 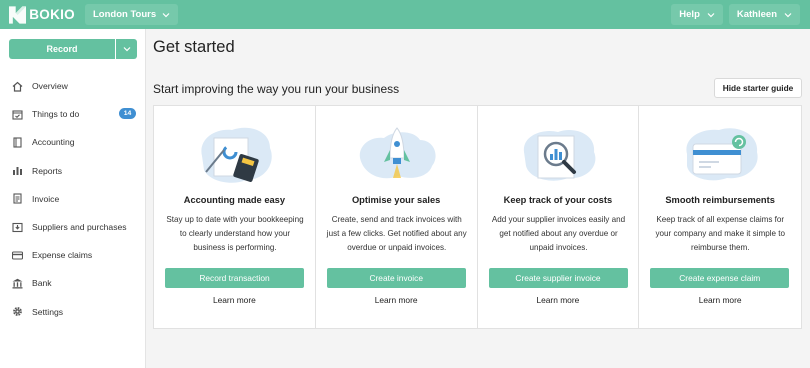 What do you see at coordinates (234, 200) in the screenshot?
I see `card-title: Accounting made easy` at bounding box center [234, 200].